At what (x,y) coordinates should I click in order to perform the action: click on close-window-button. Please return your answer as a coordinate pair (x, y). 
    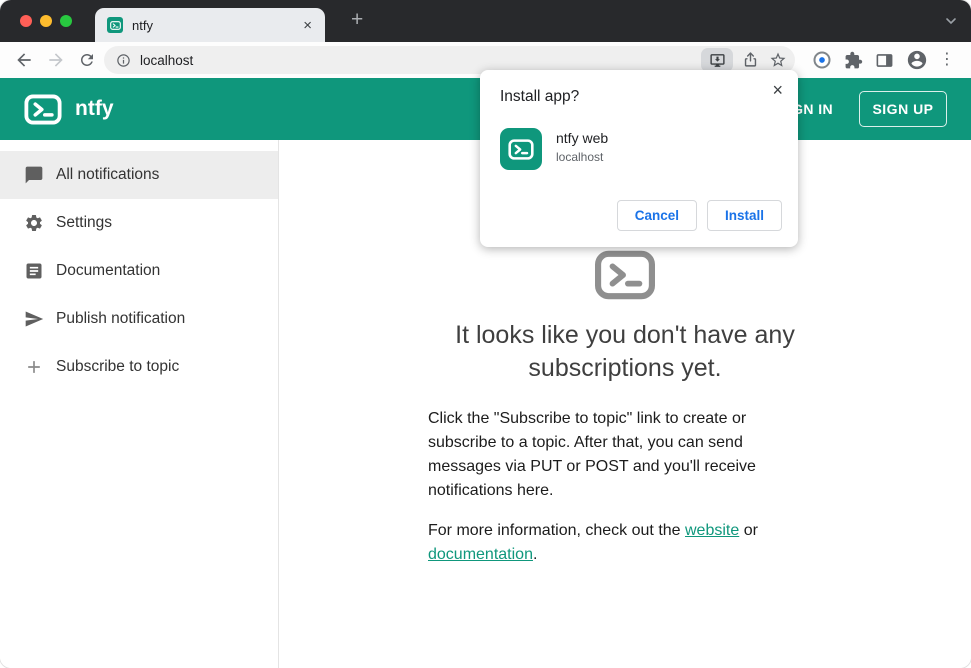
    Looking at the image, I should click on (26, 21).